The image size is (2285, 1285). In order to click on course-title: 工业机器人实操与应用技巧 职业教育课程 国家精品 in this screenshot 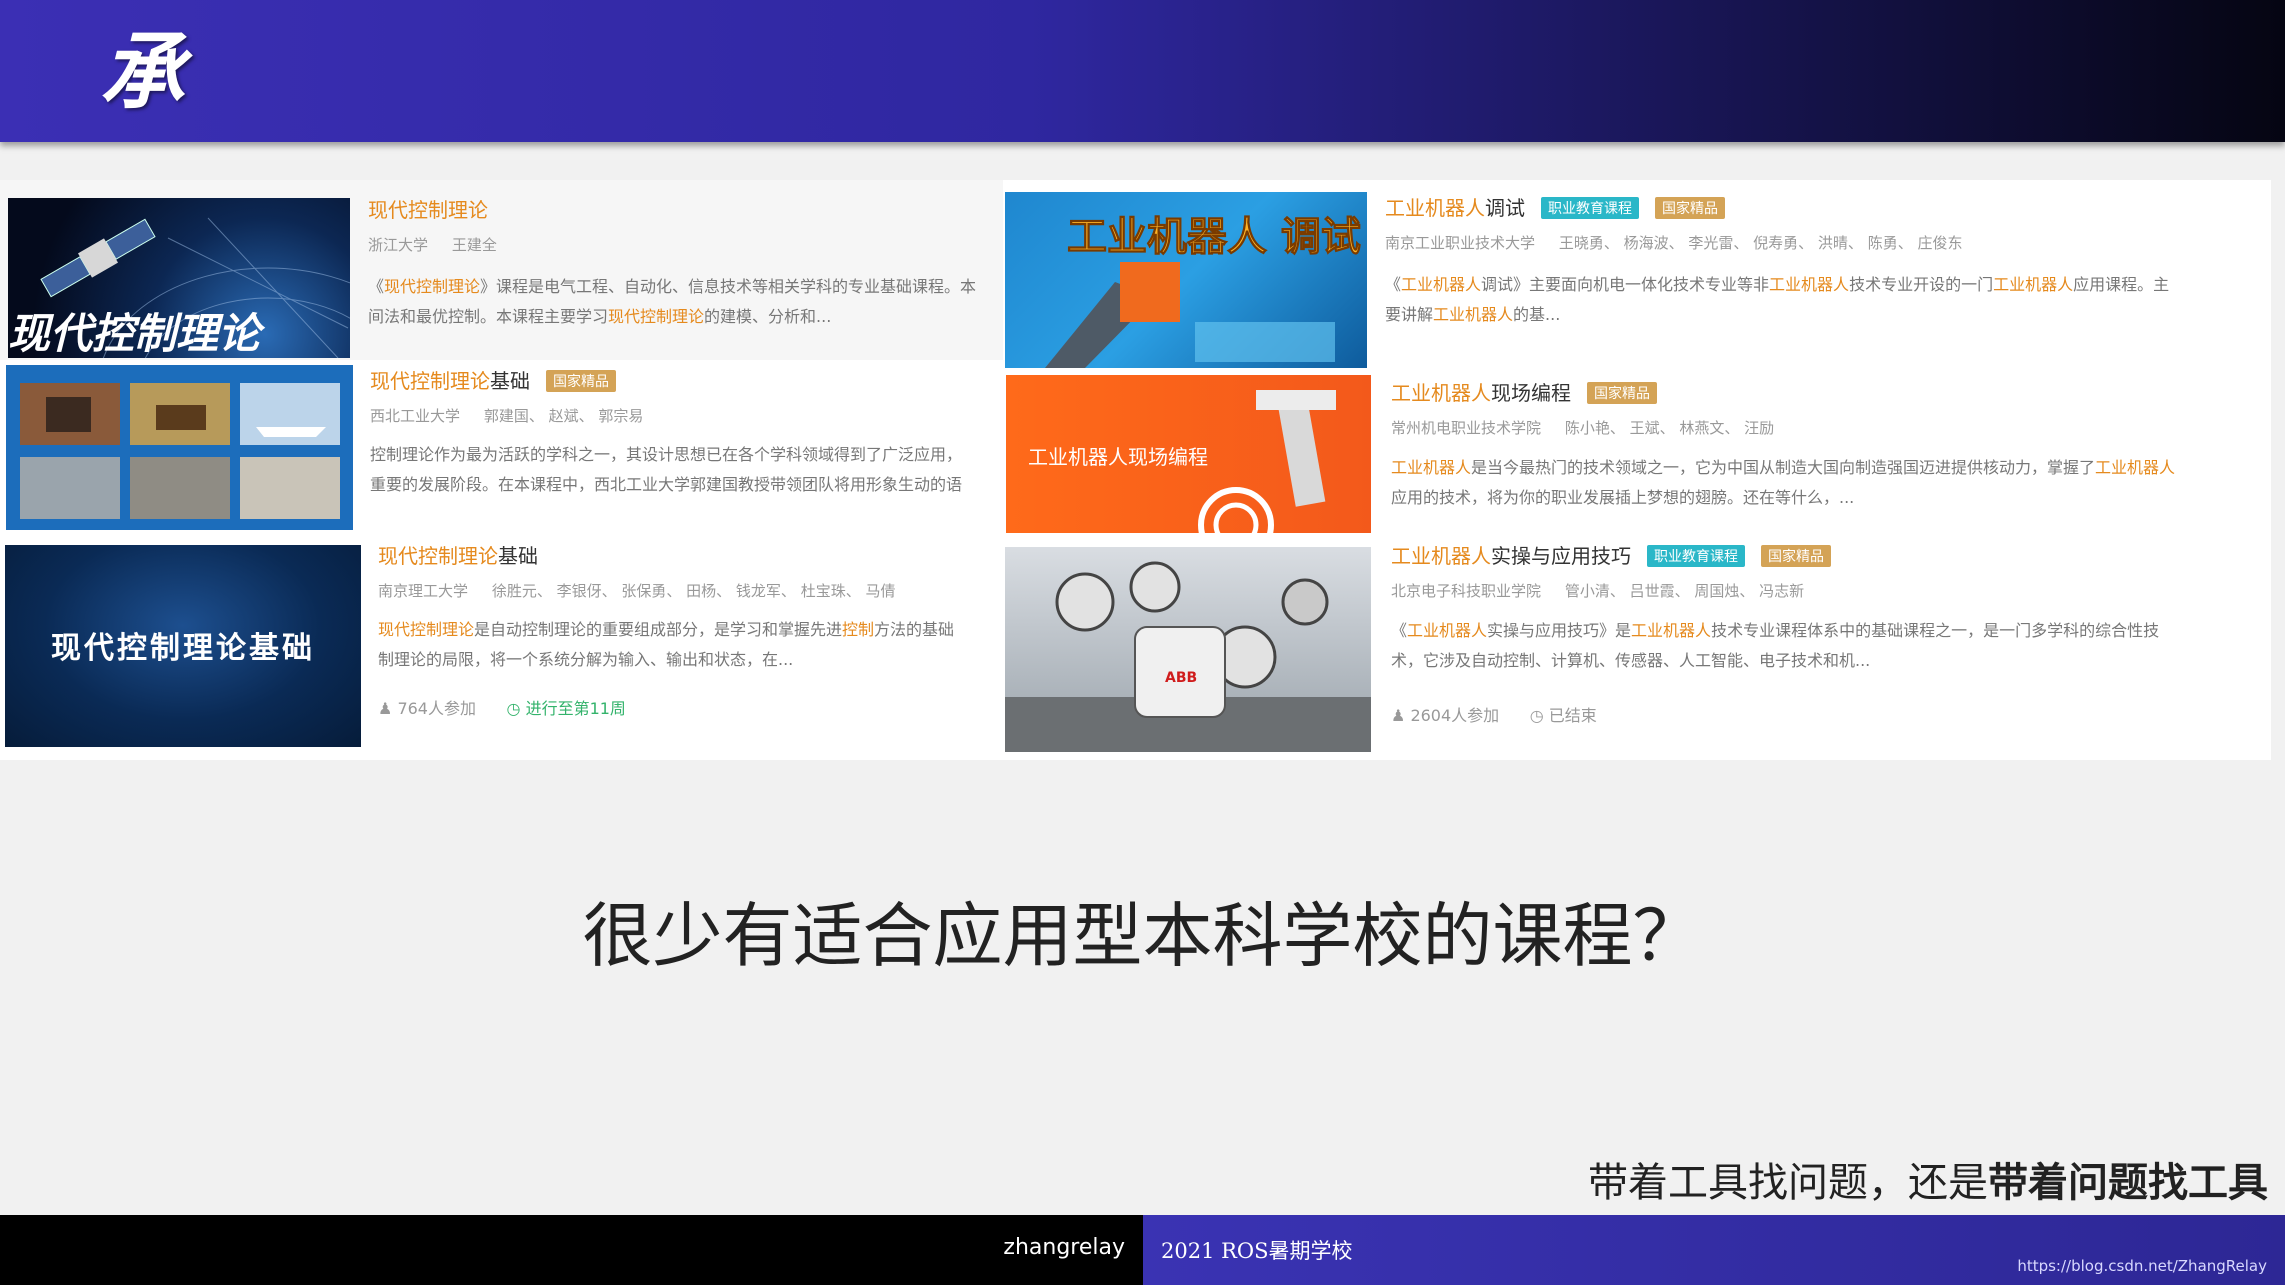, I will do `click(1611, 554)`.